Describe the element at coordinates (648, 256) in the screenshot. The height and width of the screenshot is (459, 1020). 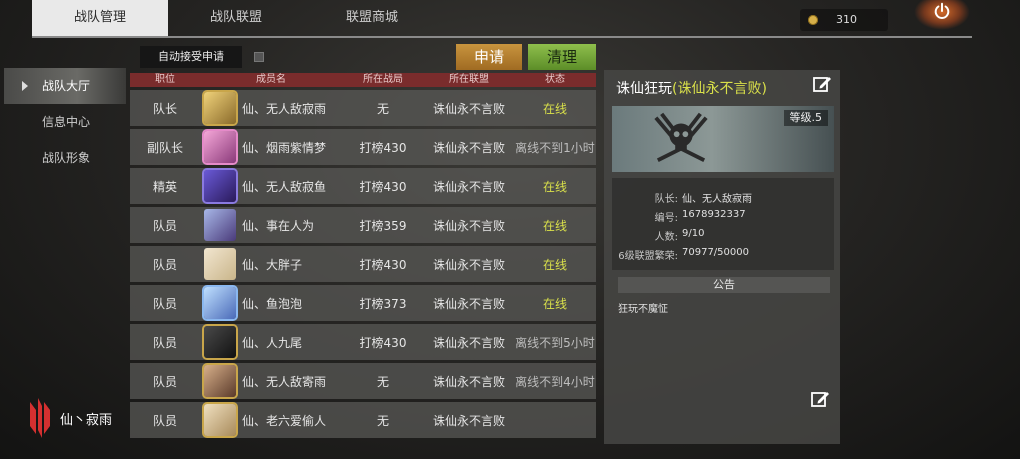
I see `prosperity-label: 6级联盟繁荣:` at that location.